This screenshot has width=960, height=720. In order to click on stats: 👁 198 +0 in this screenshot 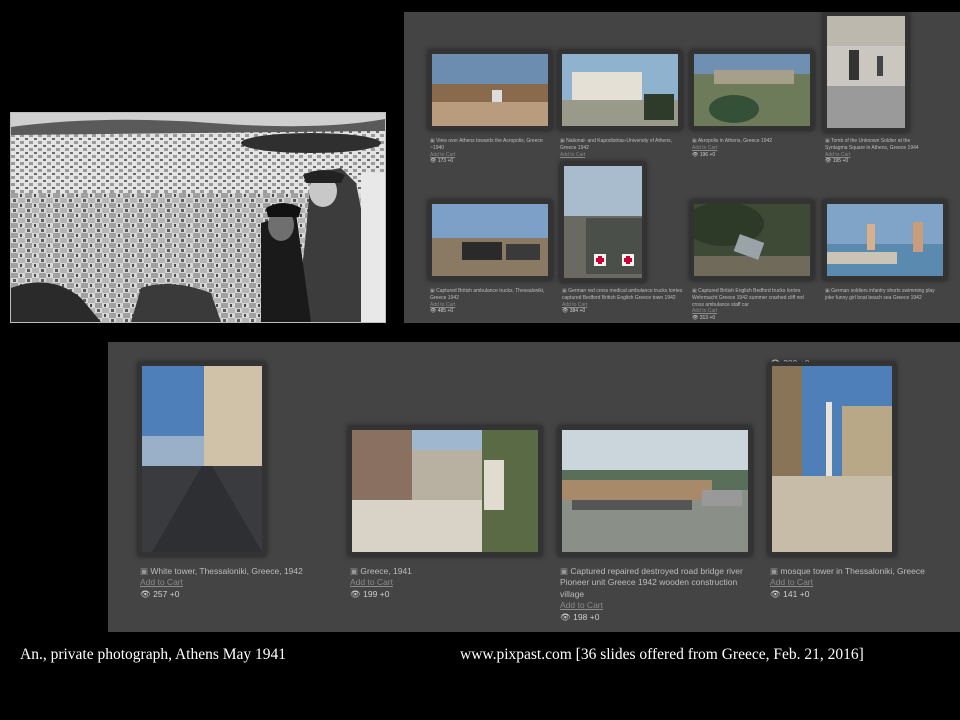, I will do `click(580, 616)`.